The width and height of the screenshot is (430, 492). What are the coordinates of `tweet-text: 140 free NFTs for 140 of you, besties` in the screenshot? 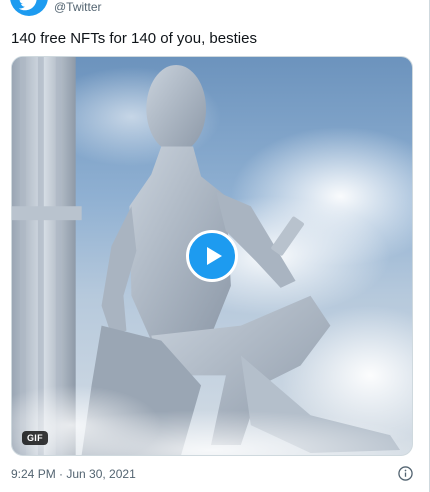 It's located at (134, 38).